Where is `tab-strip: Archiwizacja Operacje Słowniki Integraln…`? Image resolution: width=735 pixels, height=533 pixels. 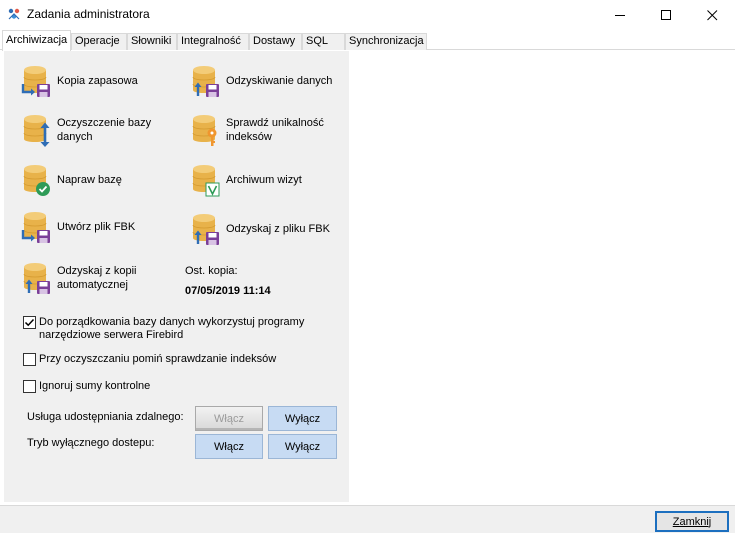
tab-strip: Archiwizacja Operacje Słowniki Integraln… is located at coordinates (367, 40).